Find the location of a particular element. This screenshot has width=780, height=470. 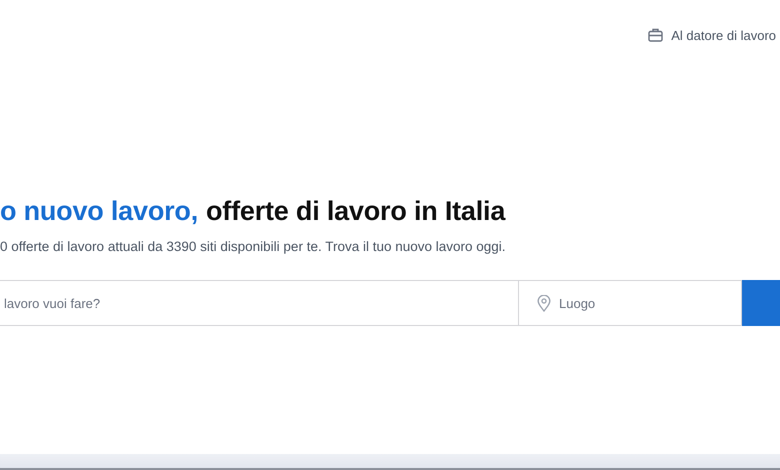

briefcase-icon is located at coordinates (656, 35).